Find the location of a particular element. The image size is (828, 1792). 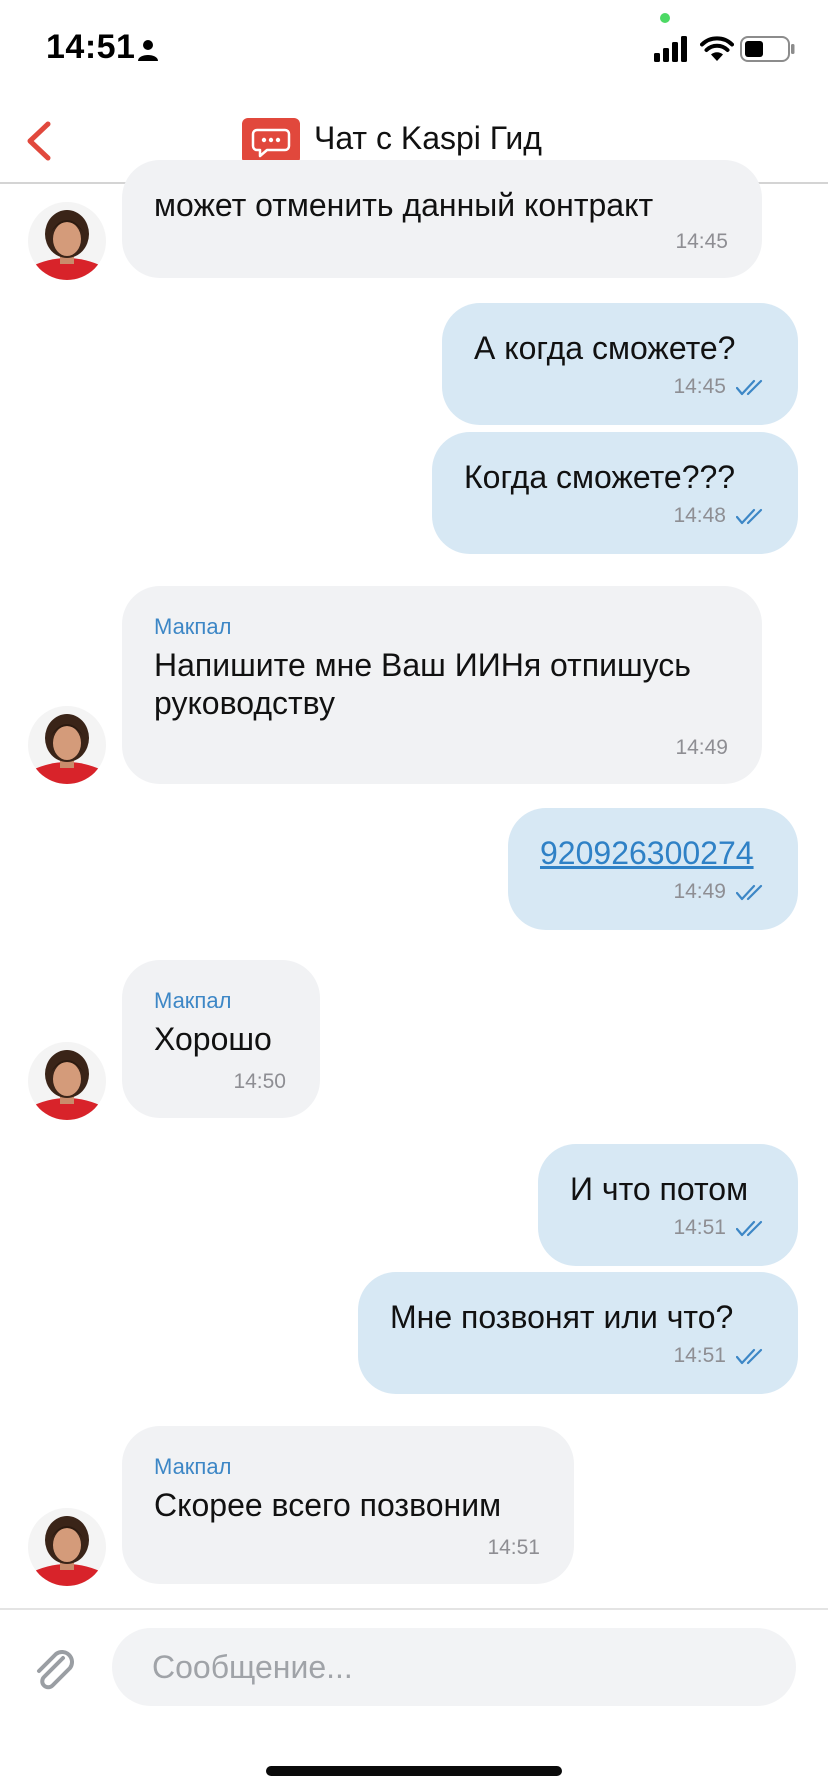

status-time: 14:51 is located at coordinates (91, 47).